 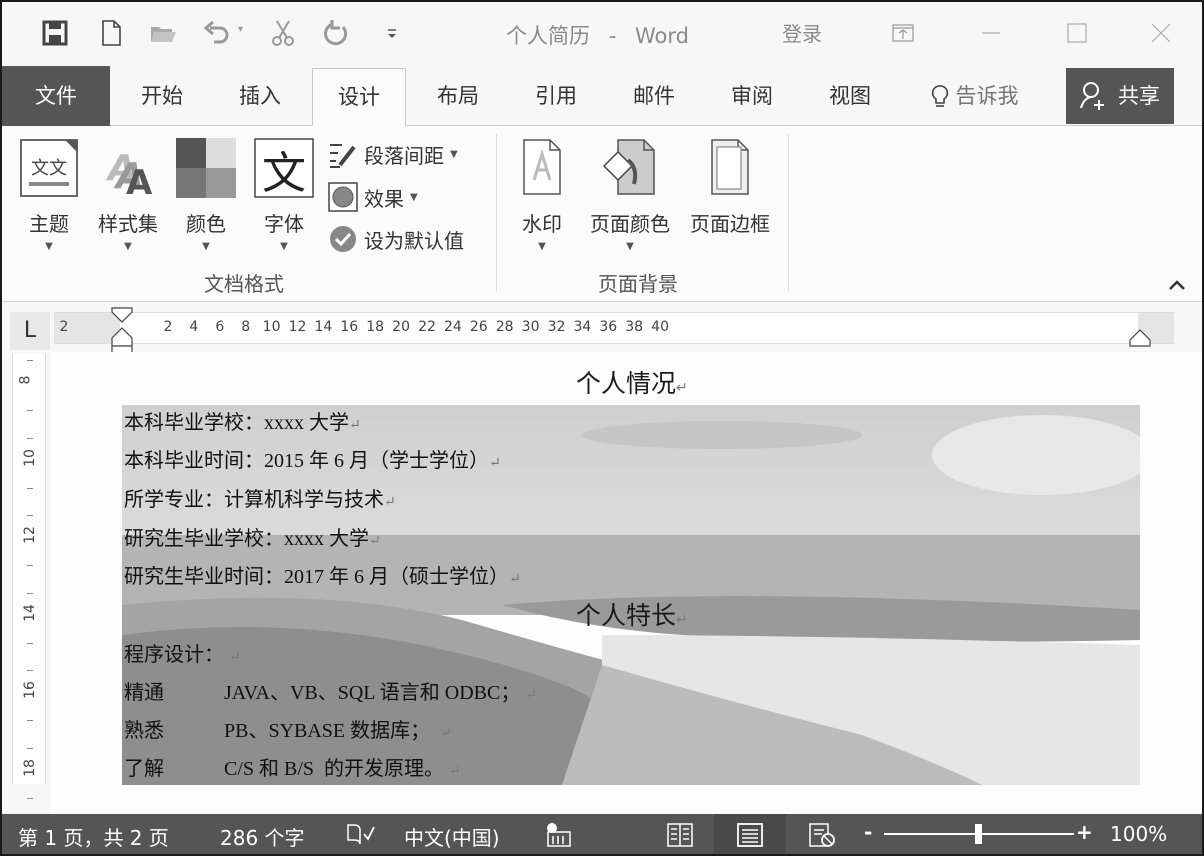 I want to click on heading-personal-info: 个人情况↵, so click(x=632, y=383).